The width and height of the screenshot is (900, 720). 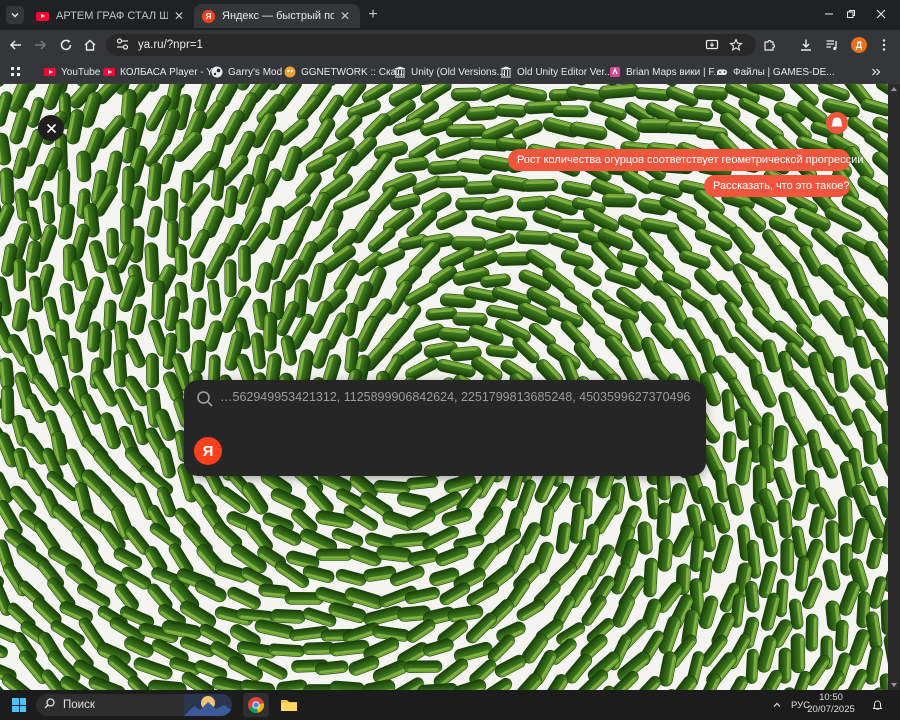 I want to click on browser-menu-button, so click(x=884, y=45).